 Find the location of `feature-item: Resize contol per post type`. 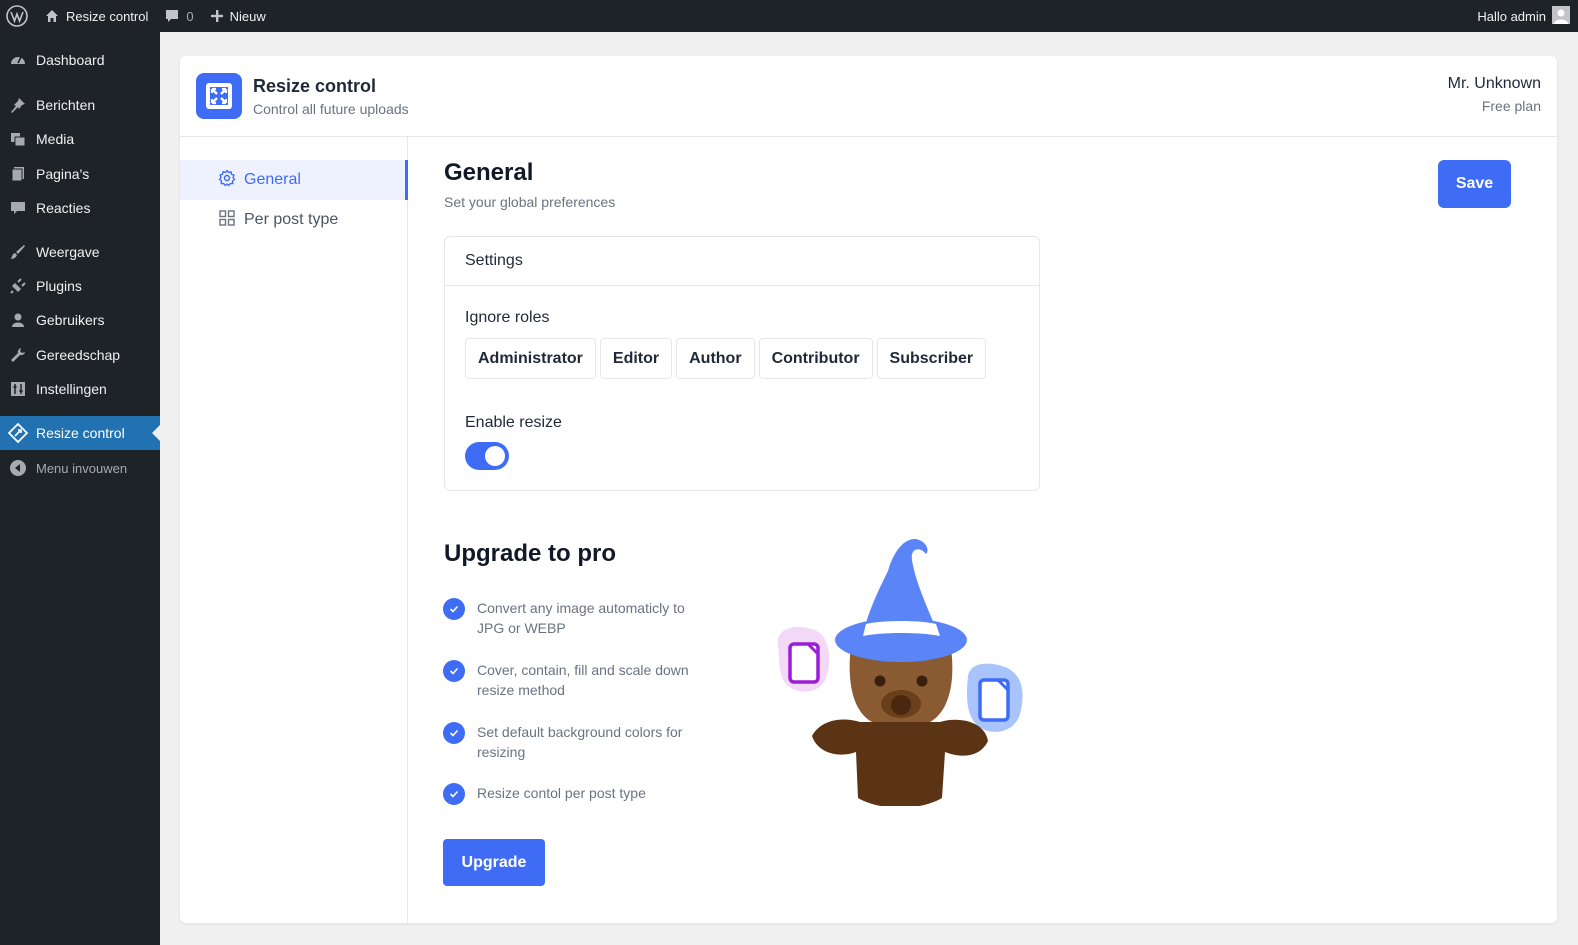

feature-item: Resize contol per post type is located at coordinates (583, 794).